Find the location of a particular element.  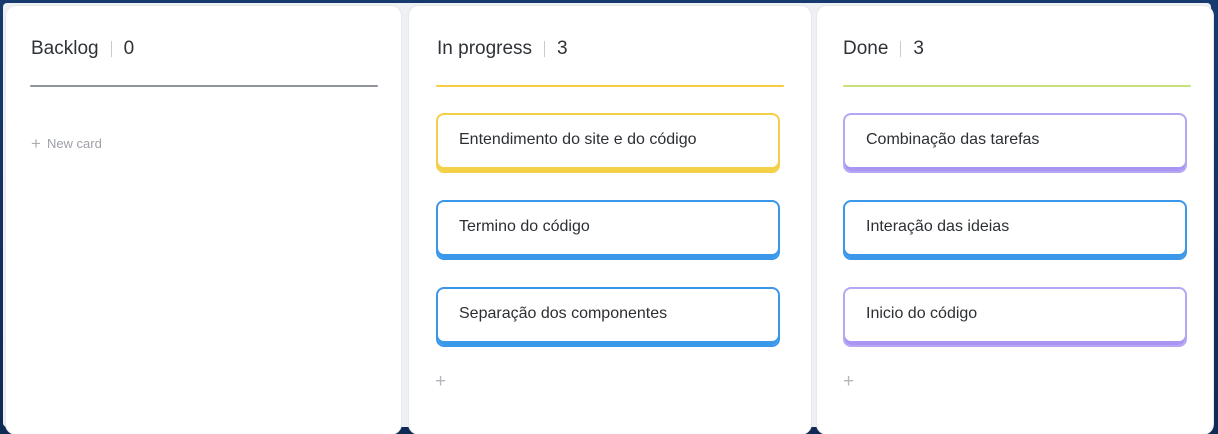

column-header: Done 3 is located at coordinates (883, 49).